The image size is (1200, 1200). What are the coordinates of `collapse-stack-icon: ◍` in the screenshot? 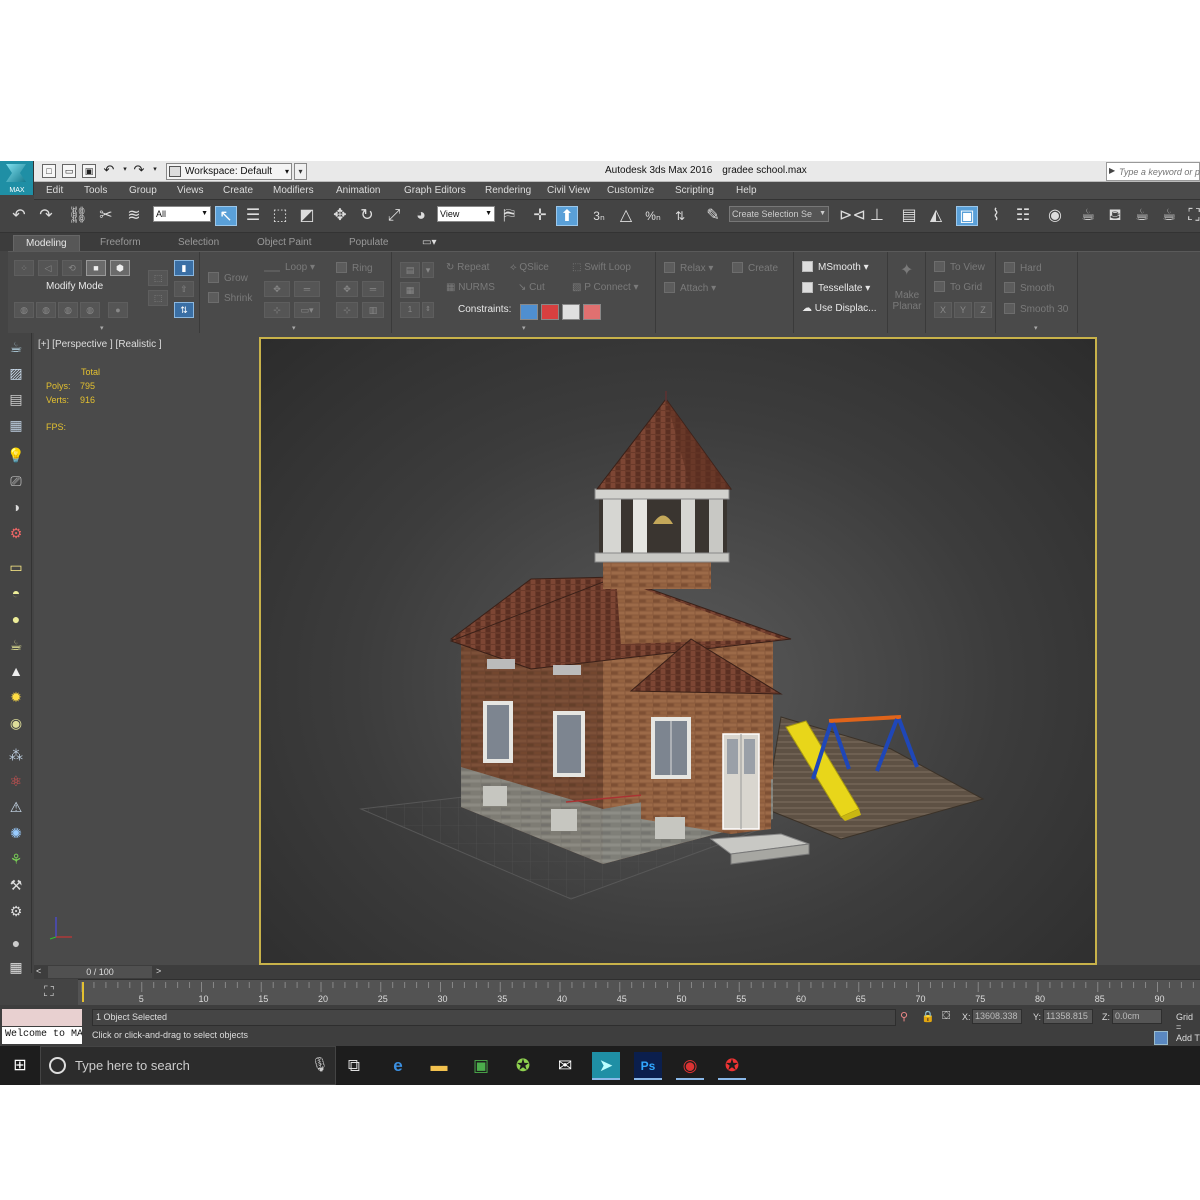 It's located at (24, 310).